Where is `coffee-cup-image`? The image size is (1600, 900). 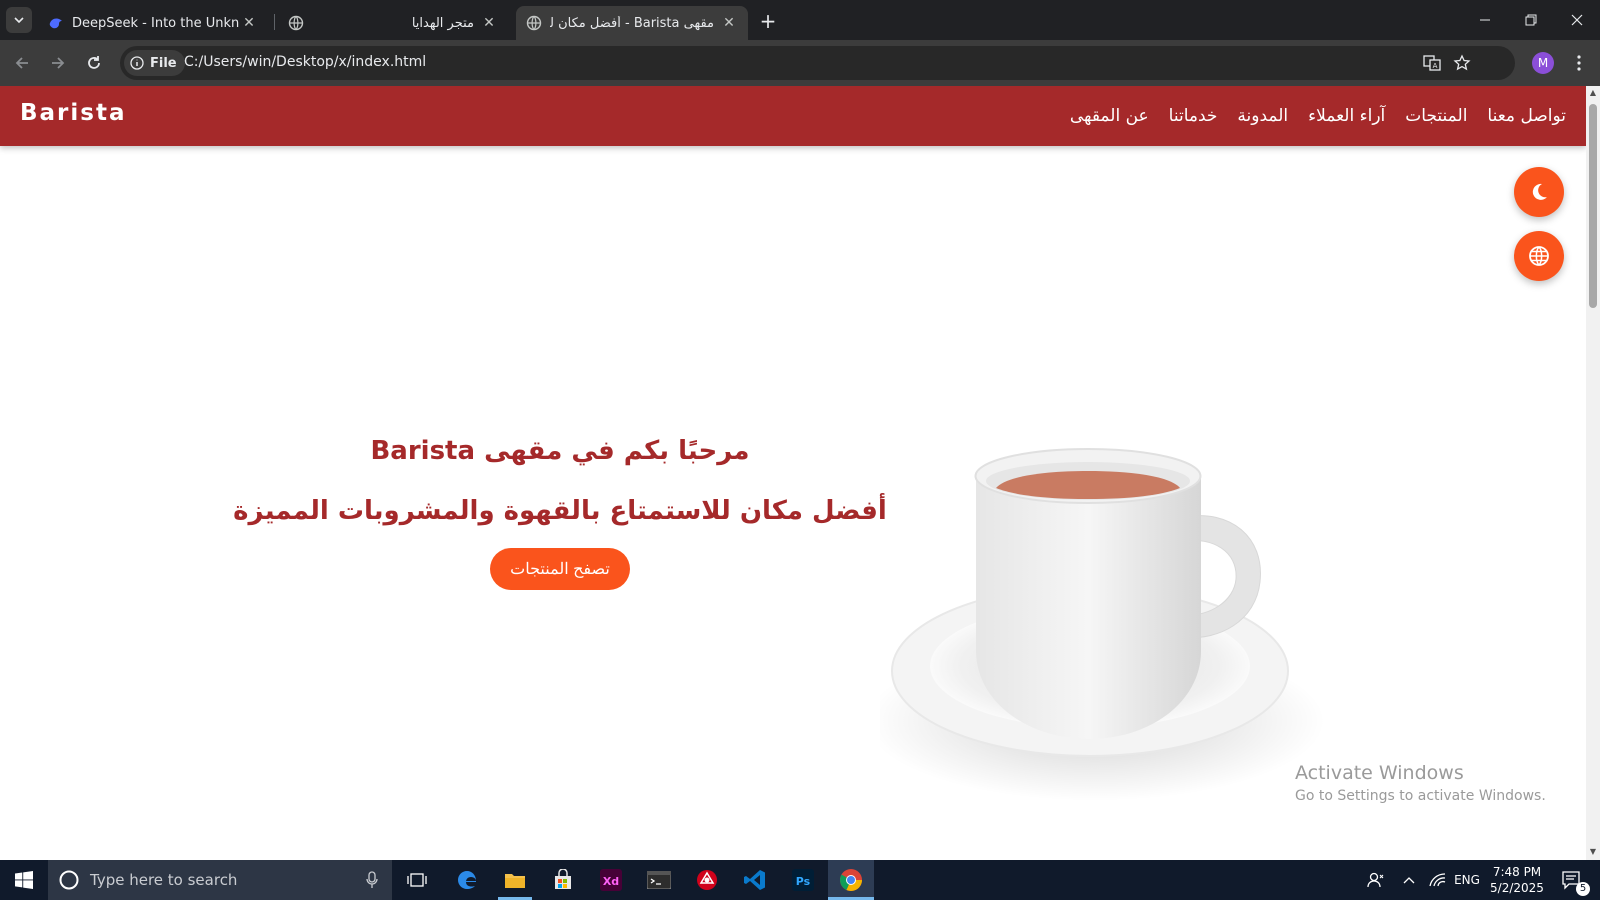 coffee-cup-image is located at coordinates (1102, 624).